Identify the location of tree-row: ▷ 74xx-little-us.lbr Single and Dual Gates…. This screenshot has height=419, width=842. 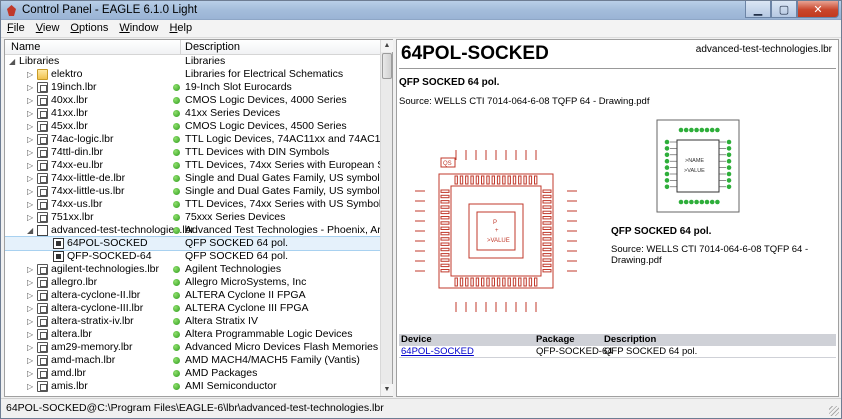
(192, 191).